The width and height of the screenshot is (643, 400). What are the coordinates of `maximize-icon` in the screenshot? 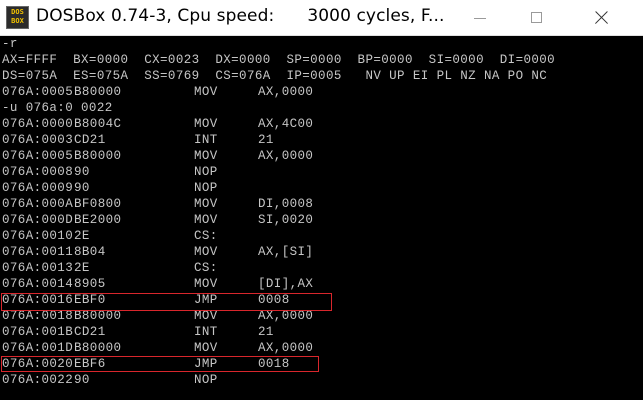 It's located at (536, 17).